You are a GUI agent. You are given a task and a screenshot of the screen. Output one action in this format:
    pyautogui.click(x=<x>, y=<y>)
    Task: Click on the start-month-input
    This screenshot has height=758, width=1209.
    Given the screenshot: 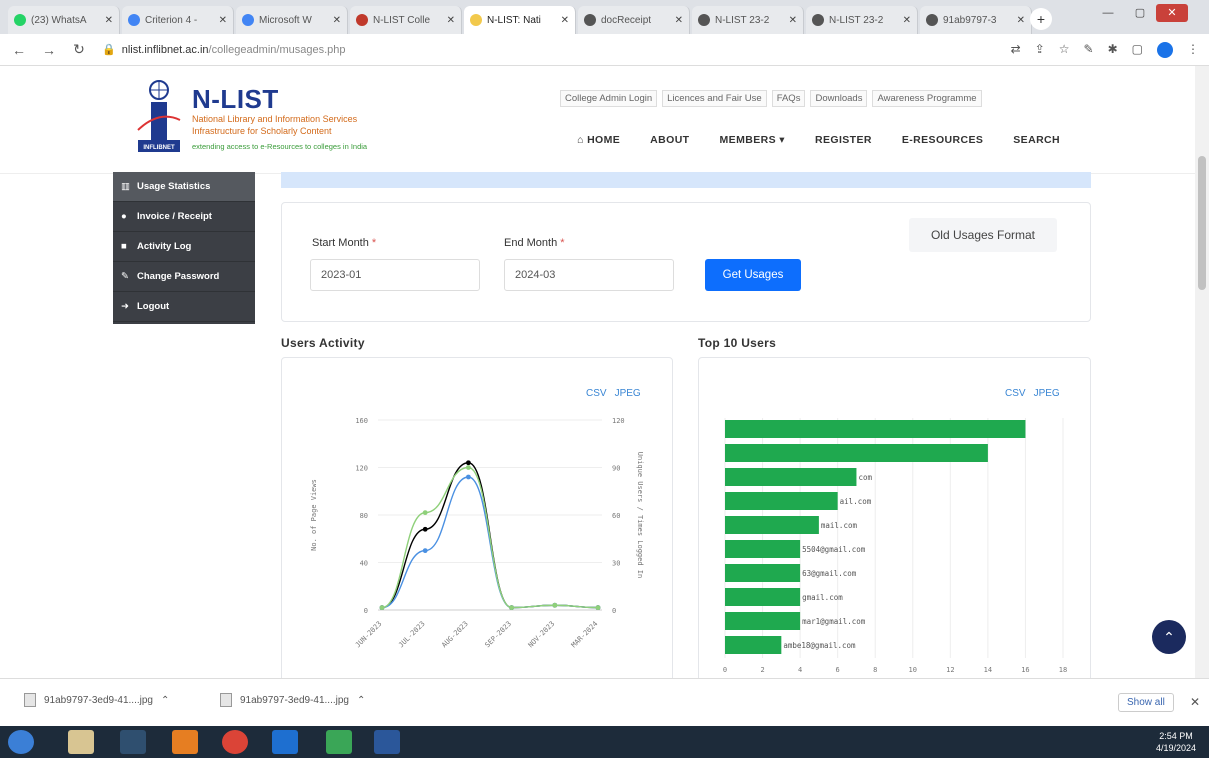 What is the action you would take?
    pyautogui.click(x=395, y=275)
    